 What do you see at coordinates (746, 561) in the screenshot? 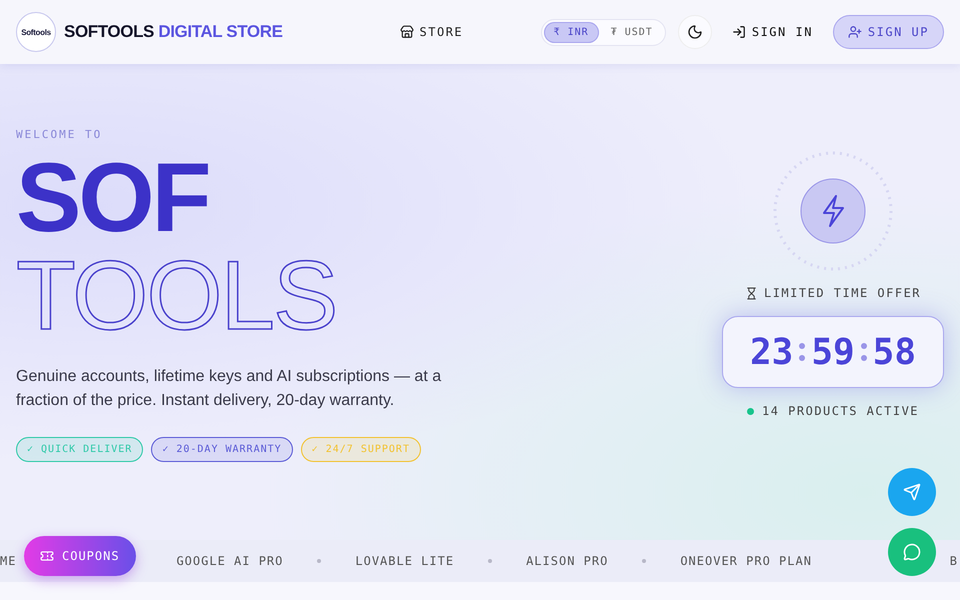
I see `marquee-item: ONEOVER PRO PLAN` at bounding box center [746, 561].